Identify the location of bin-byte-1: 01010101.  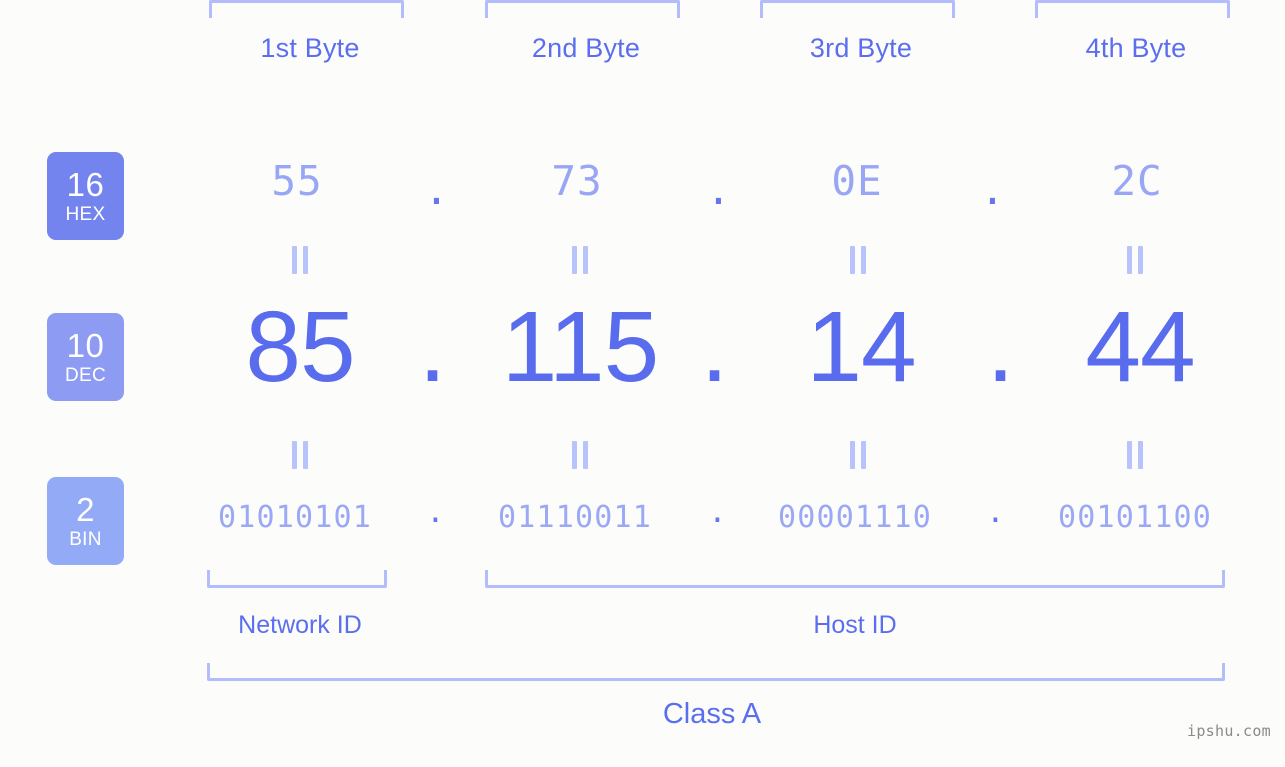
(295, 517).